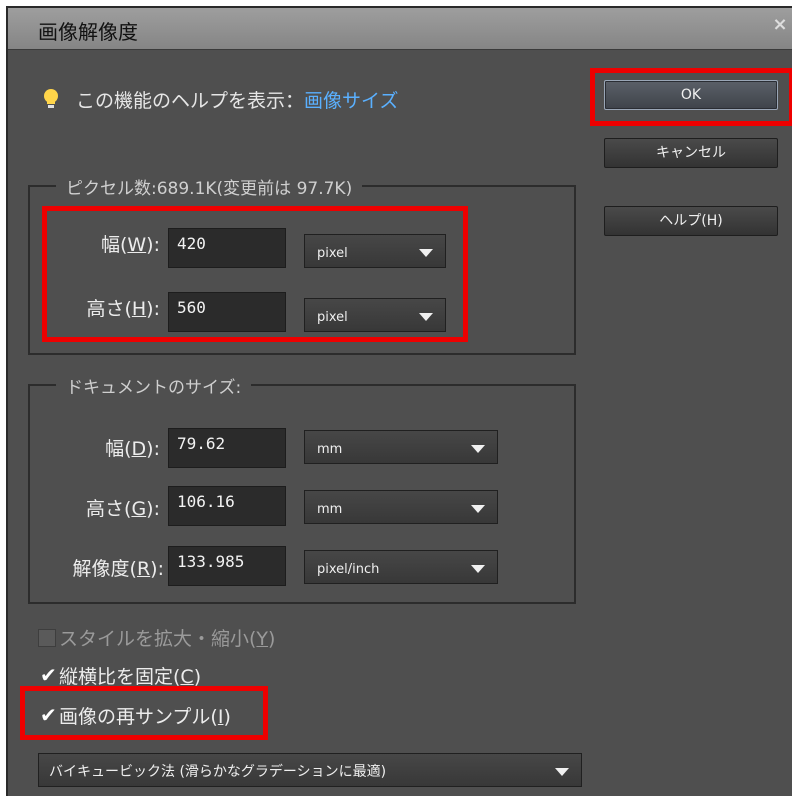 The height and width of the screenshot is (796, 792). Describe the element at coordinates (227, 566) in the screenshot. I see `resolution-input: 133.985` at that location.